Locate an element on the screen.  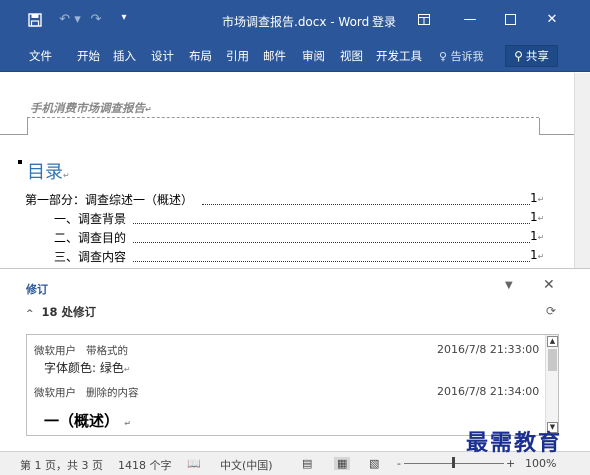
web-layout-icon: ▧ is located at coordinates (374, 463).